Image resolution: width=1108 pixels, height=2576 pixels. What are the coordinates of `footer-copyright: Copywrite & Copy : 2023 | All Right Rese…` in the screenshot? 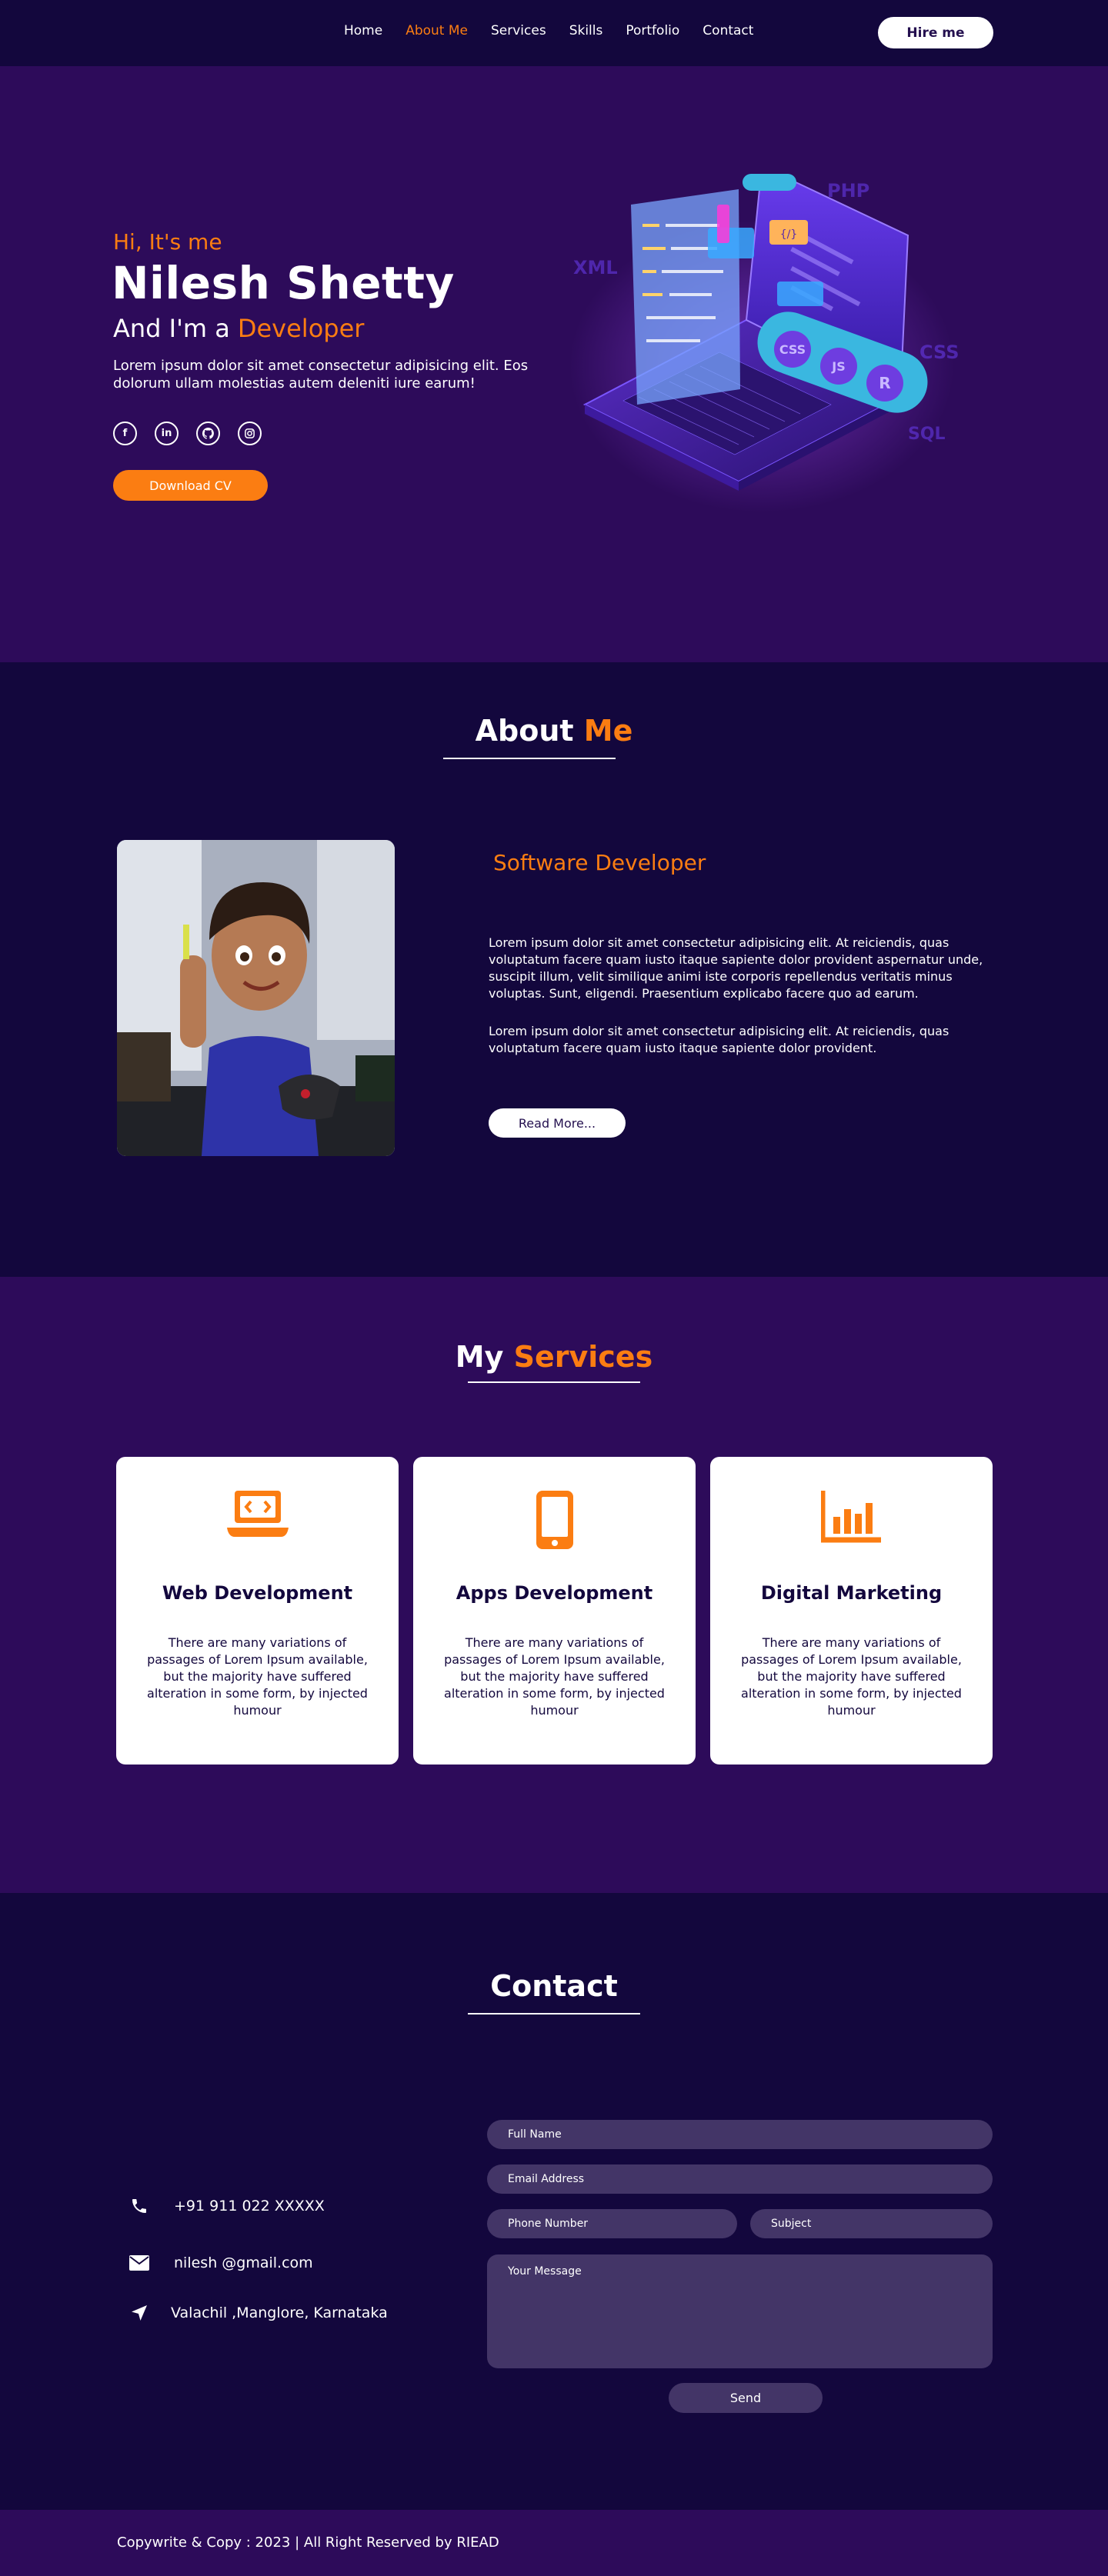 It's located at (308, 2542).